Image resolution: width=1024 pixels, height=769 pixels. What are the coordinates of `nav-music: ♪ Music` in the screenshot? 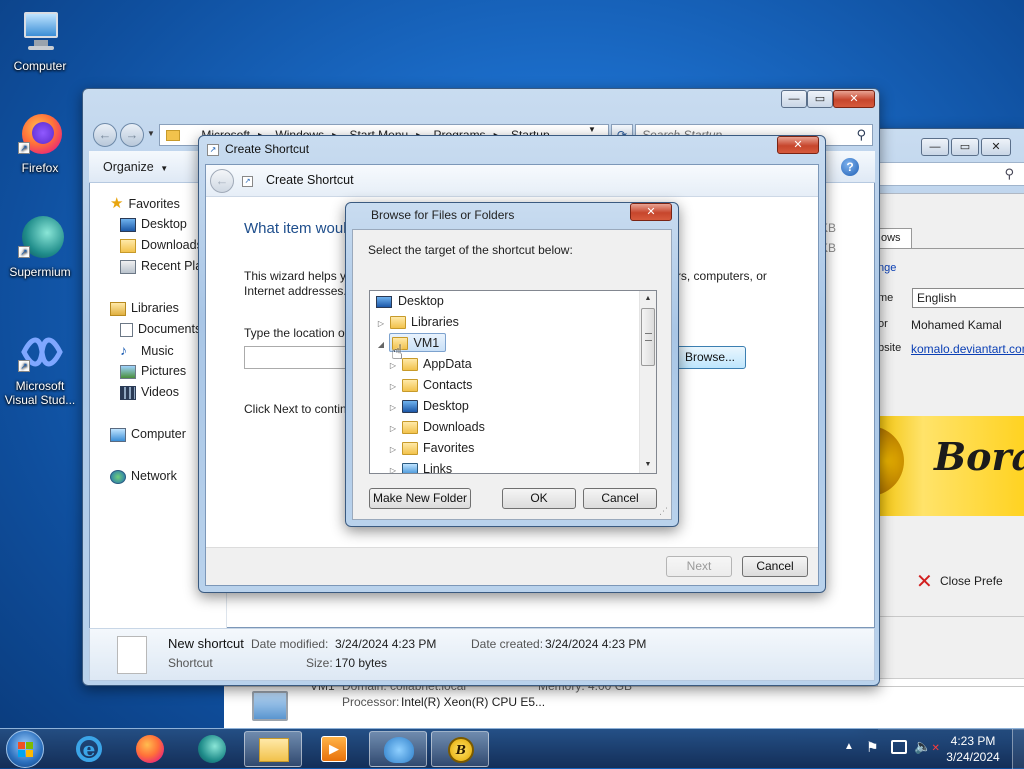 It's located at (147, 350).